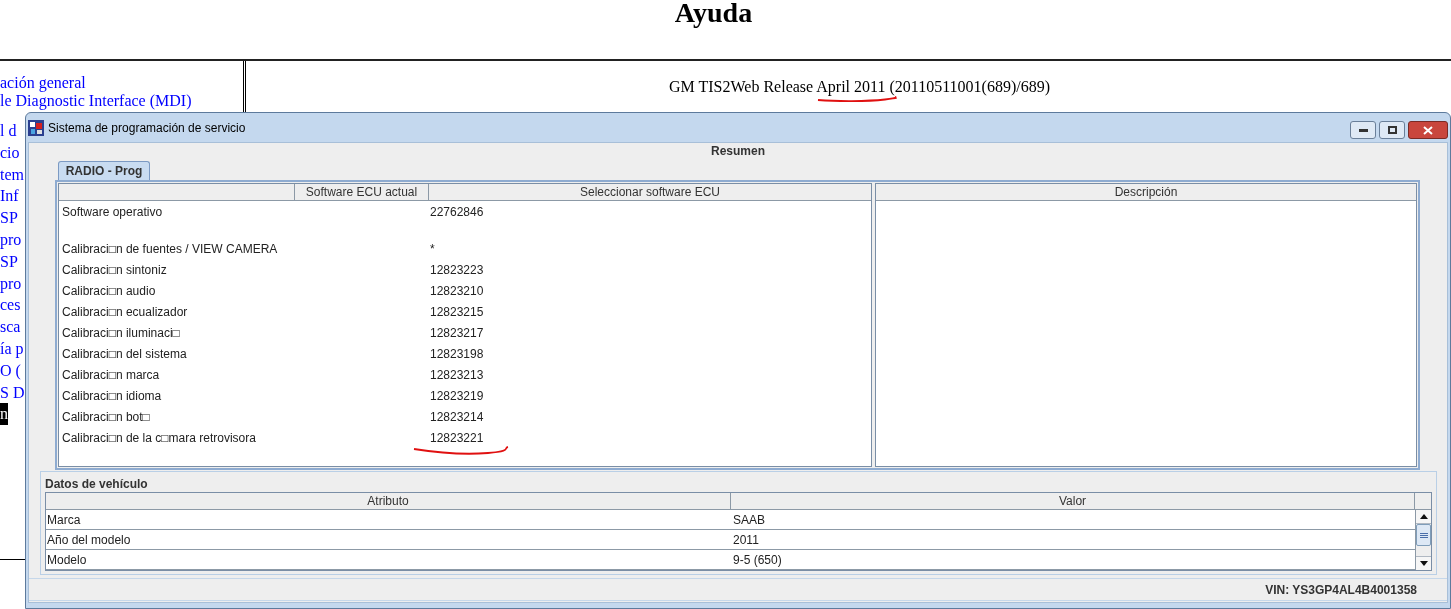 This screenshot has height=609, width=1451. I want to click on caret-down-icon, so click(1423, 563).